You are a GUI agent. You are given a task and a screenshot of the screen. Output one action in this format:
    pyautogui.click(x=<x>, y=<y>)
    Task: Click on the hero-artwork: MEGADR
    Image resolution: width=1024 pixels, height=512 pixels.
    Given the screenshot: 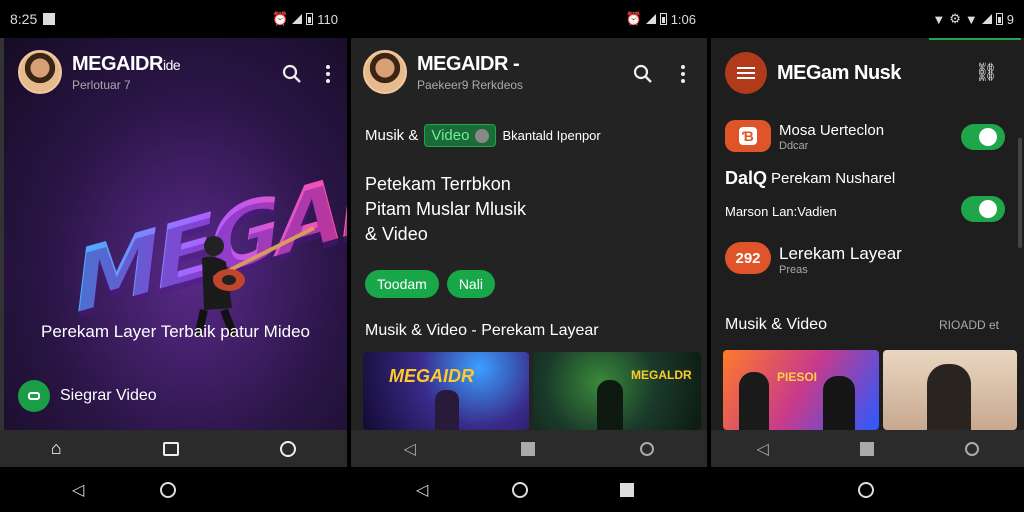 What is the action you would take?
    pyautogui.click(x=205, y=230)
    